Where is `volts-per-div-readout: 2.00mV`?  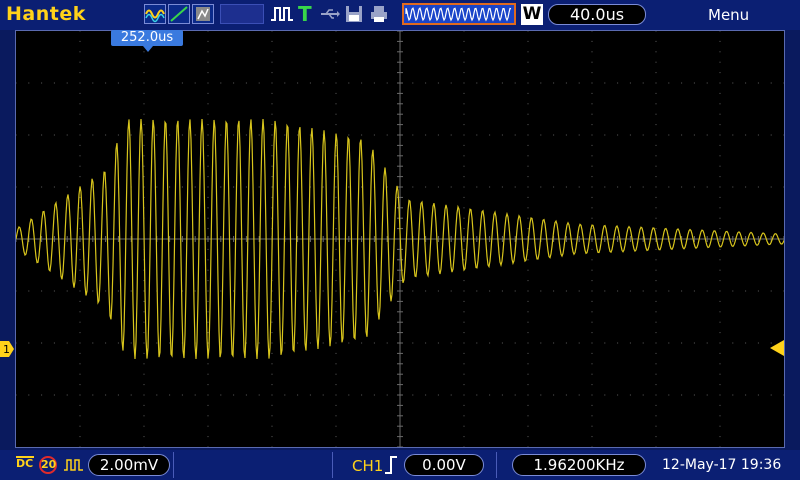 volts-per-div-readout: 2.00mV is located at coordinates (129, 465).